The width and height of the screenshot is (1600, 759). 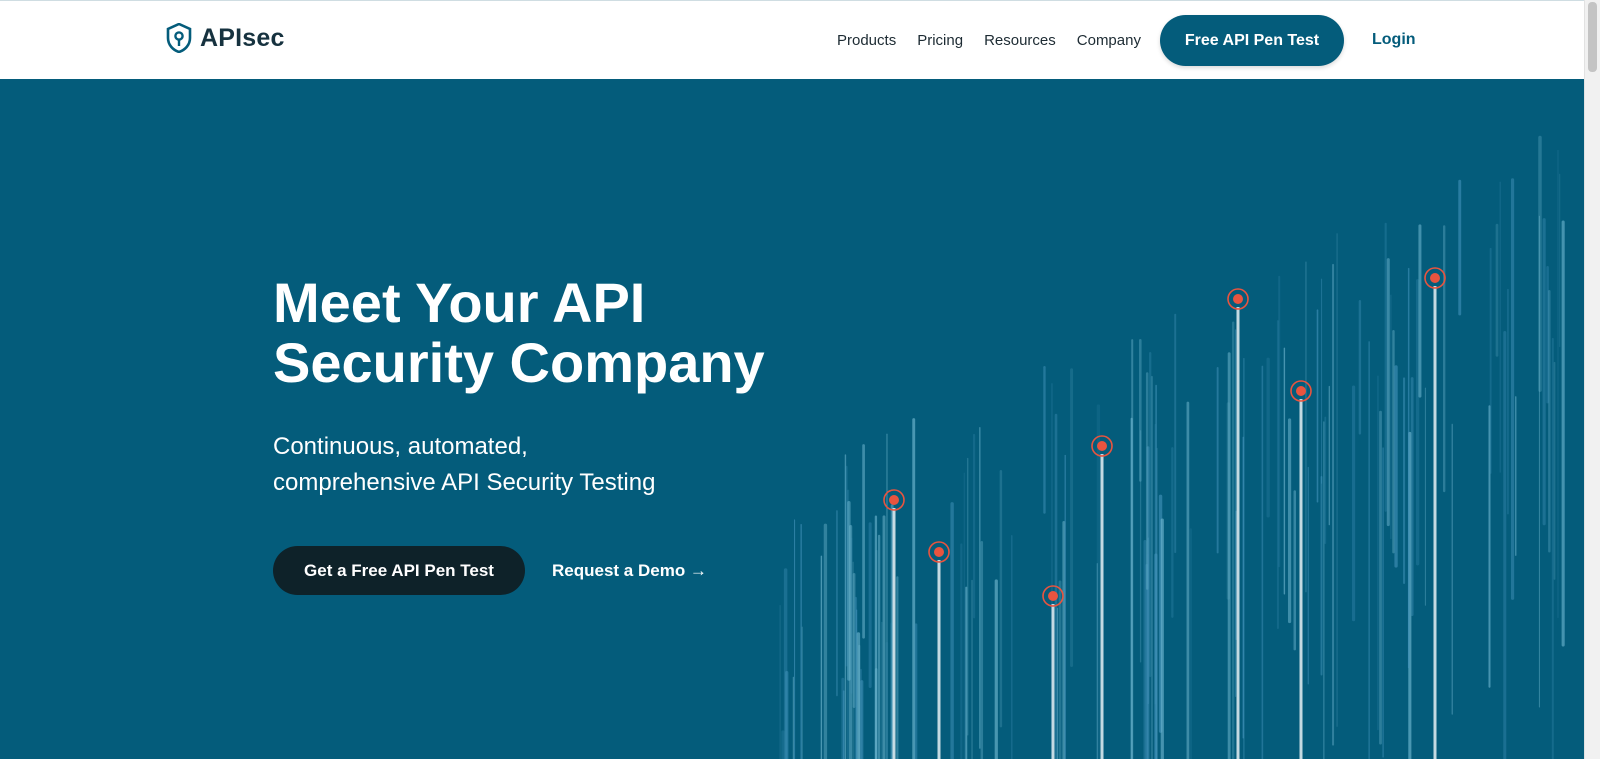 What do you see at coordinates (866, 40) in the screenshot?
I see `nav-link-products: Products` at bounding box center [866, 40].